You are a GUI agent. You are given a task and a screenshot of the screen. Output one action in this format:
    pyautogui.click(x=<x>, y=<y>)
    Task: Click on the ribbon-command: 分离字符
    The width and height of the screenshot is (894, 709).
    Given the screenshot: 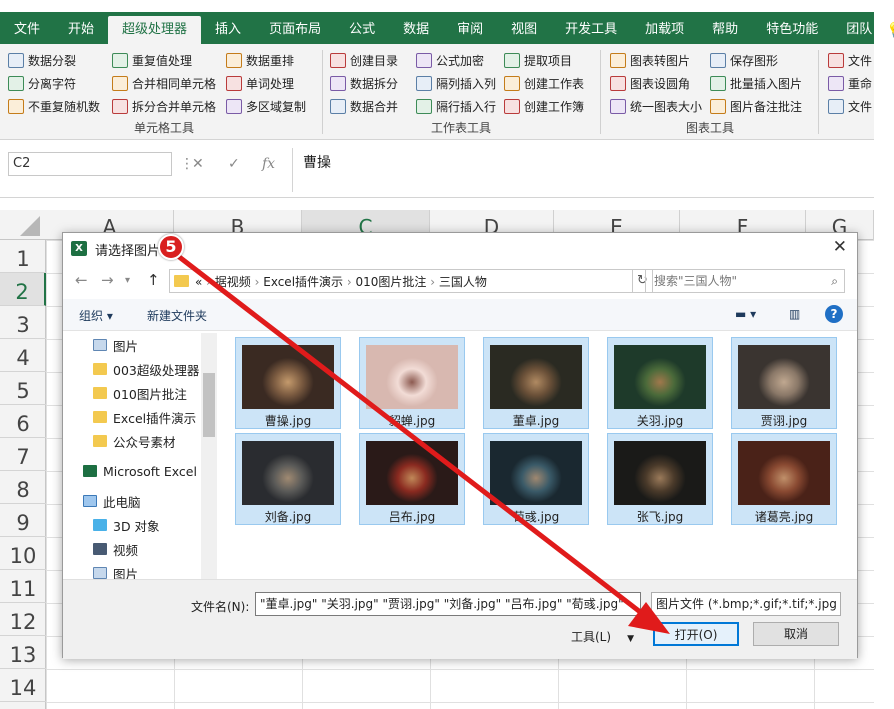 What is the action you would take?
    pyautogui.click(x=54, y=83)
    